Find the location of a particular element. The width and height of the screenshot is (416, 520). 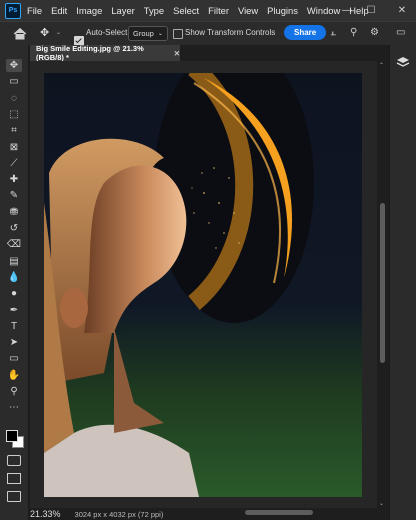

healing-brush-icon: ✚ is located at coordinates (14, 179).